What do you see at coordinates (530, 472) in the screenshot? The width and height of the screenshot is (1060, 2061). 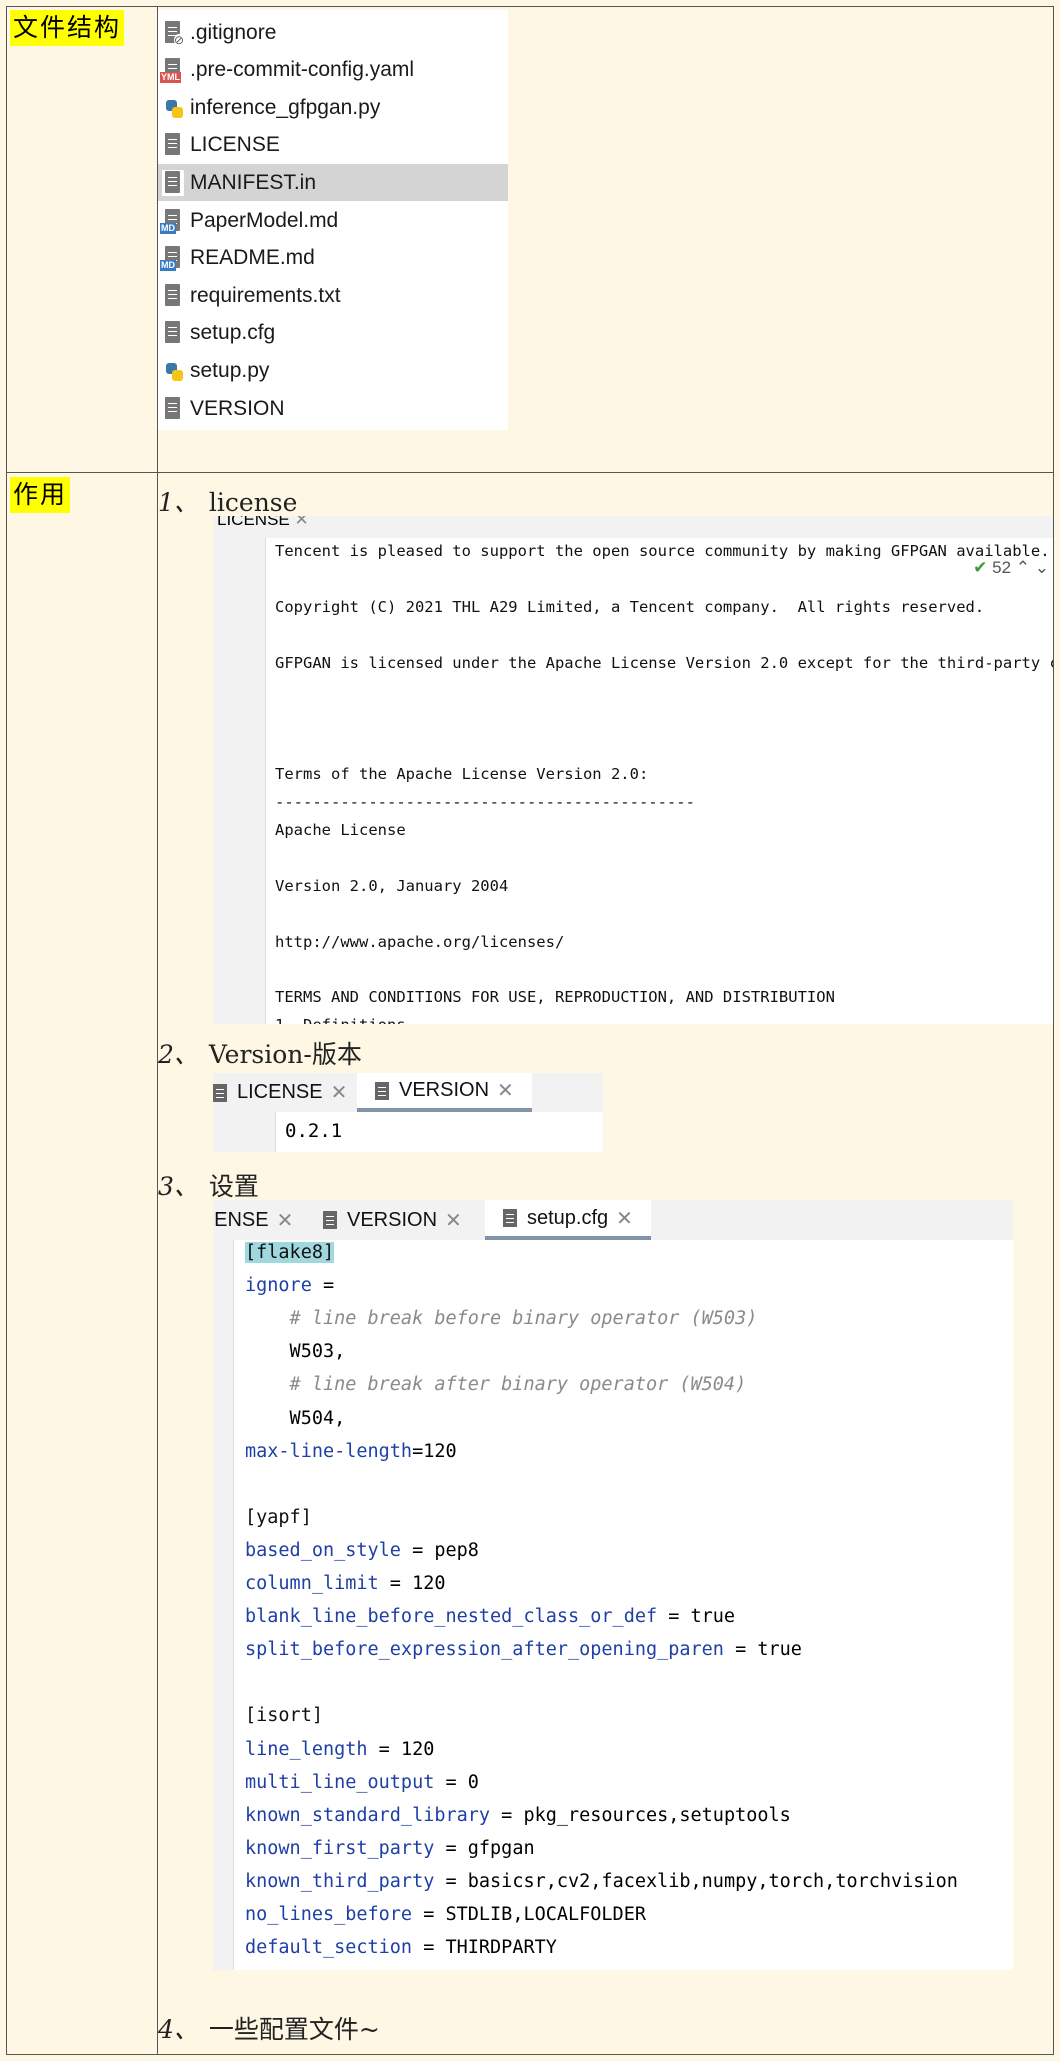 I see `row-divider` at bounding box center [530, 472].